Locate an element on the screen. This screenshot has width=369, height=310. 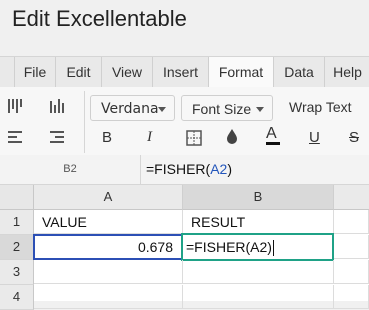
bold-button: B is located at coordinates (107, 137).